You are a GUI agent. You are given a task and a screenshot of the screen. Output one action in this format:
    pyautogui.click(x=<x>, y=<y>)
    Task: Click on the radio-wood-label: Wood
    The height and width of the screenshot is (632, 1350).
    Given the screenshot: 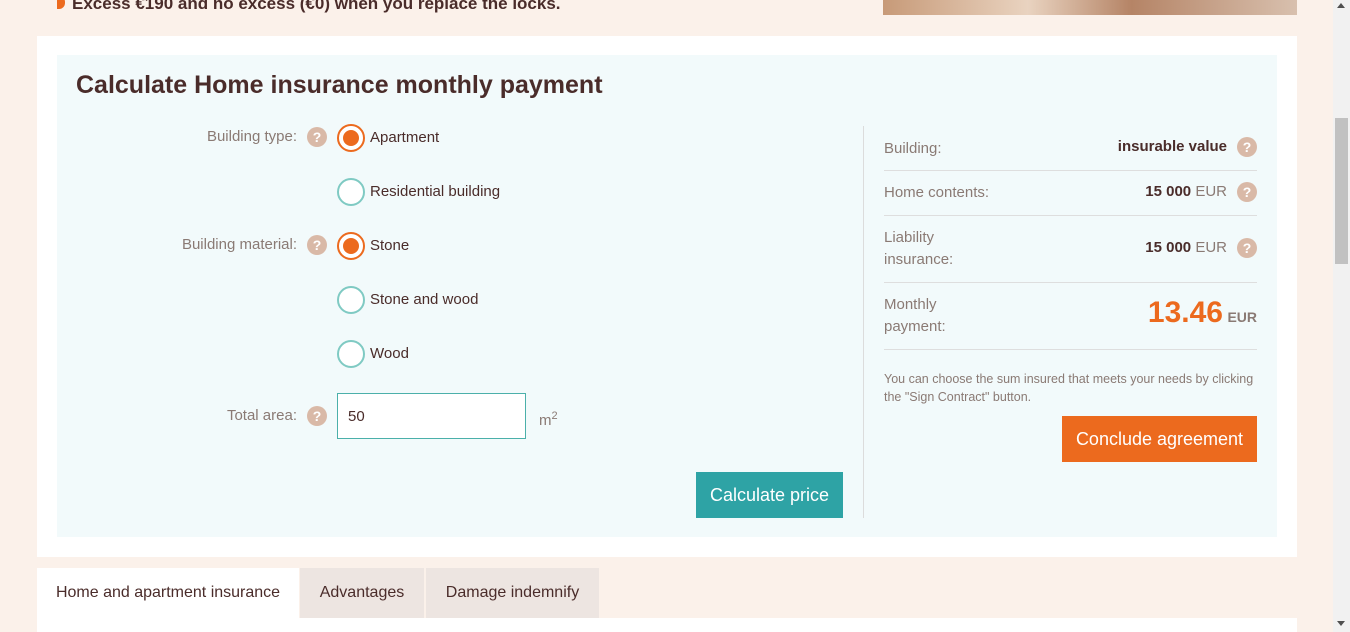 What is the action you would take?
    pyautogui.click(x=389, y=353)
    